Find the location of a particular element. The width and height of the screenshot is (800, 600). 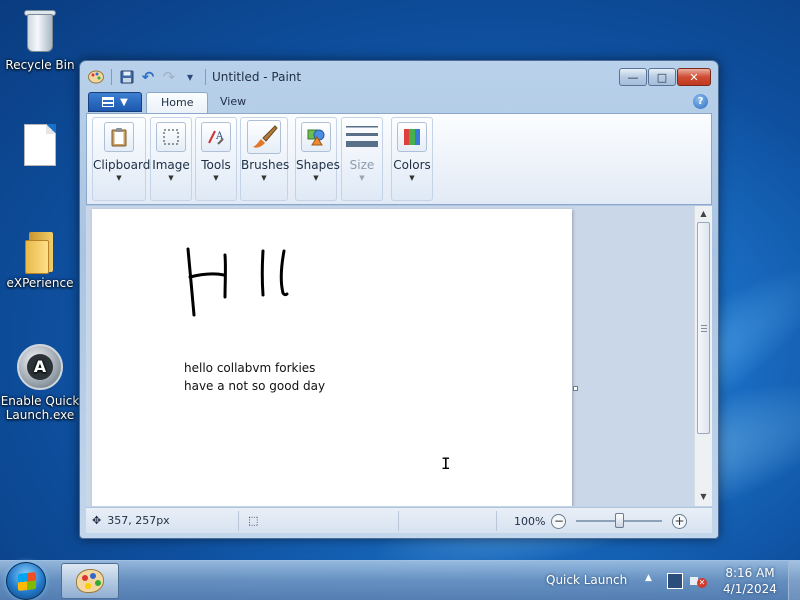

recycle-bin-icon is located at coordinates (40, 31).